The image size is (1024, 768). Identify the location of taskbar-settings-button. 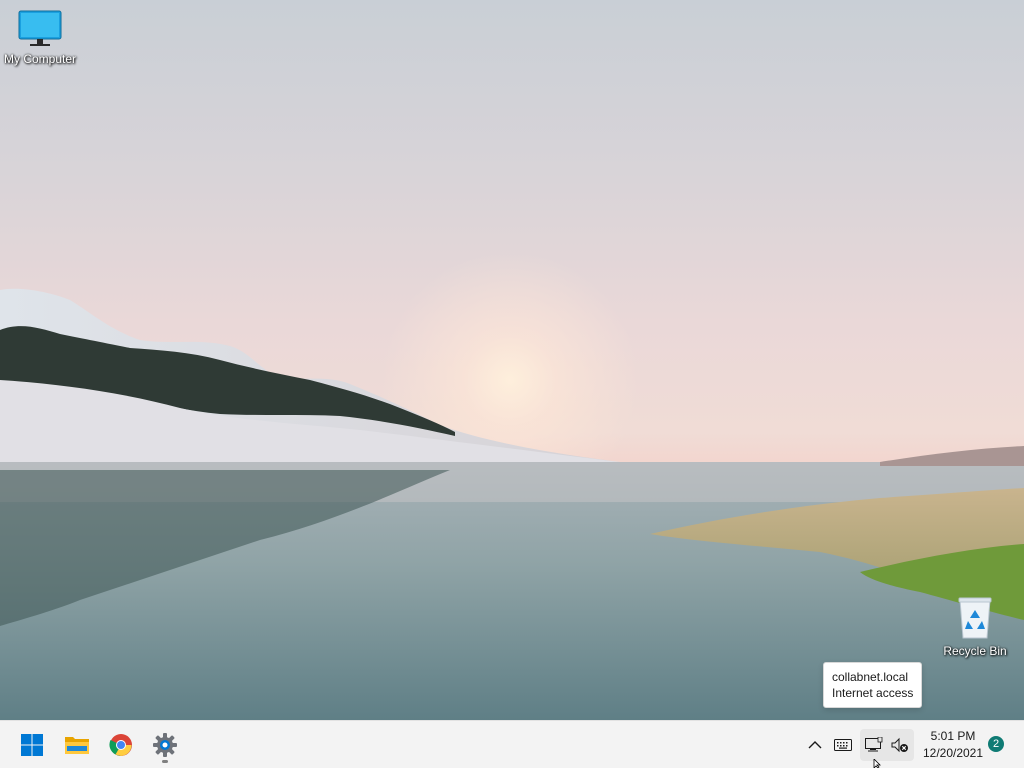
(165, 745).